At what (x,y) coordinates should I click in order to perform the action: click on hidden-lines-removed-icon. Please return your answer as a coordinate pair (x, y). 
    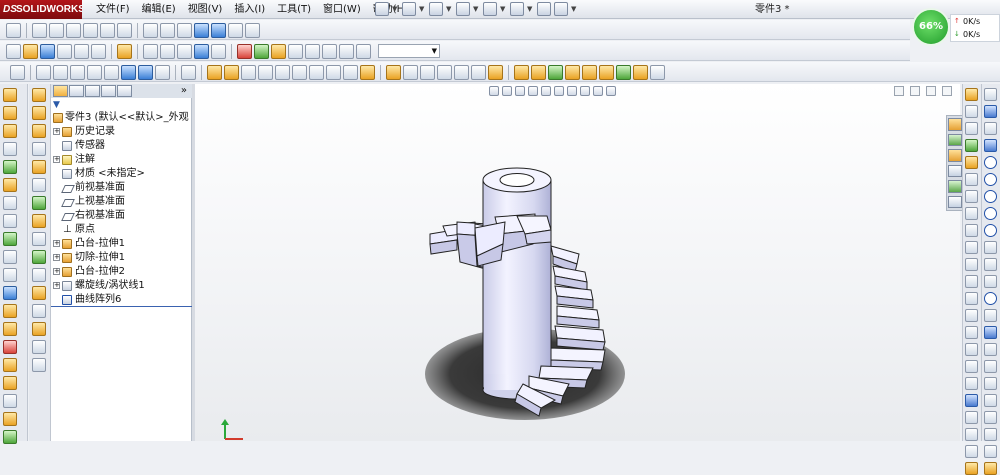
    Looking at the image, I should click on (184, 30).